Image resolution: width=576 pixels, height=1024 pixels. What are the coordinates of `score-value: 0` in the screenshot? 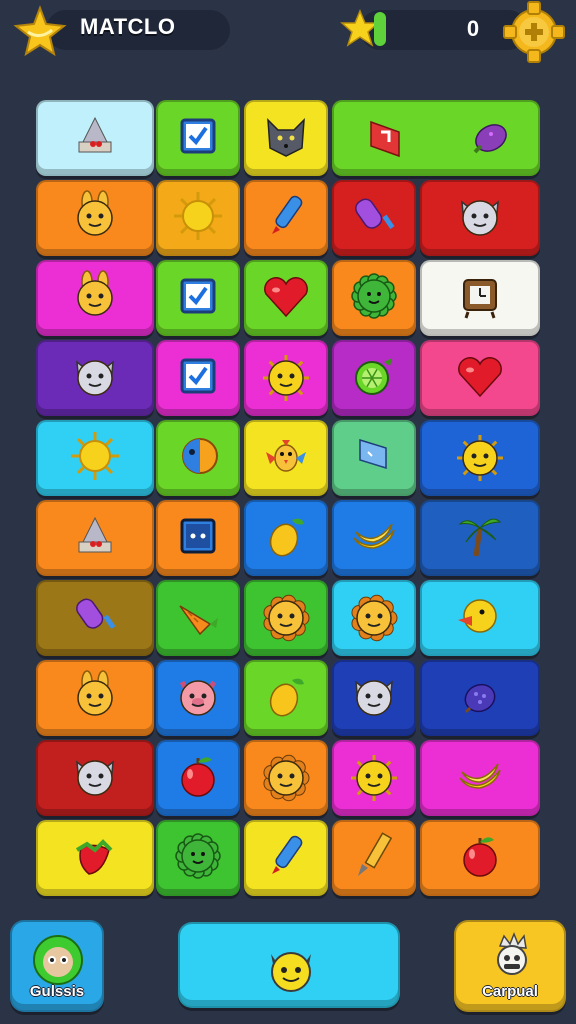 It's located at (473, 28).